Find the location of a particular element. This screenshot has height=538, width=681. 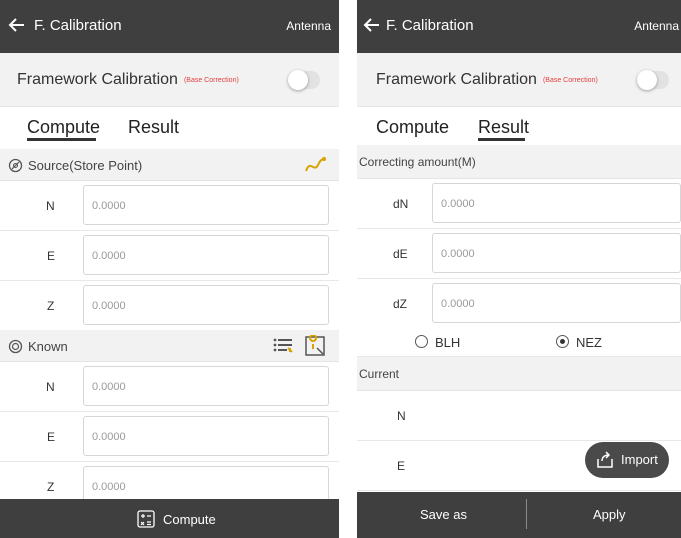

point-list-icon is located at coordinates (283, 346).